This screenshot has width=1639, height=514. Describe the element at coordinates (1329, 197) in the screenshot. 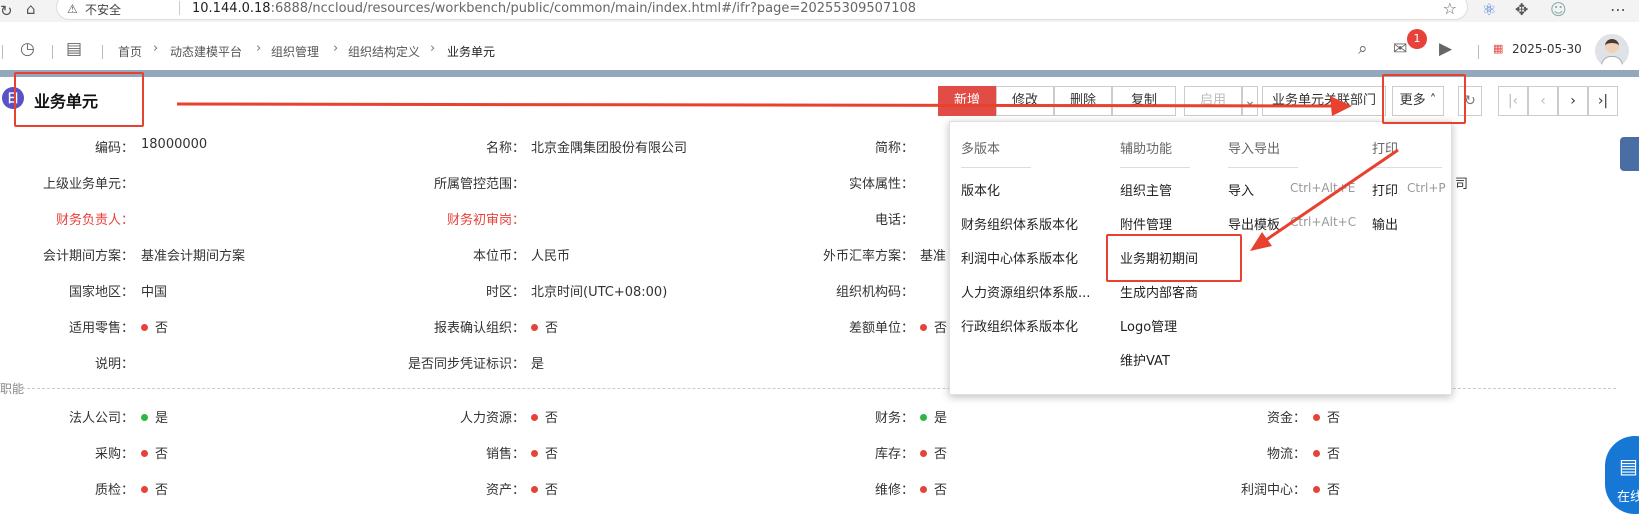

I see `arrow-line-more-to-item` at that location.